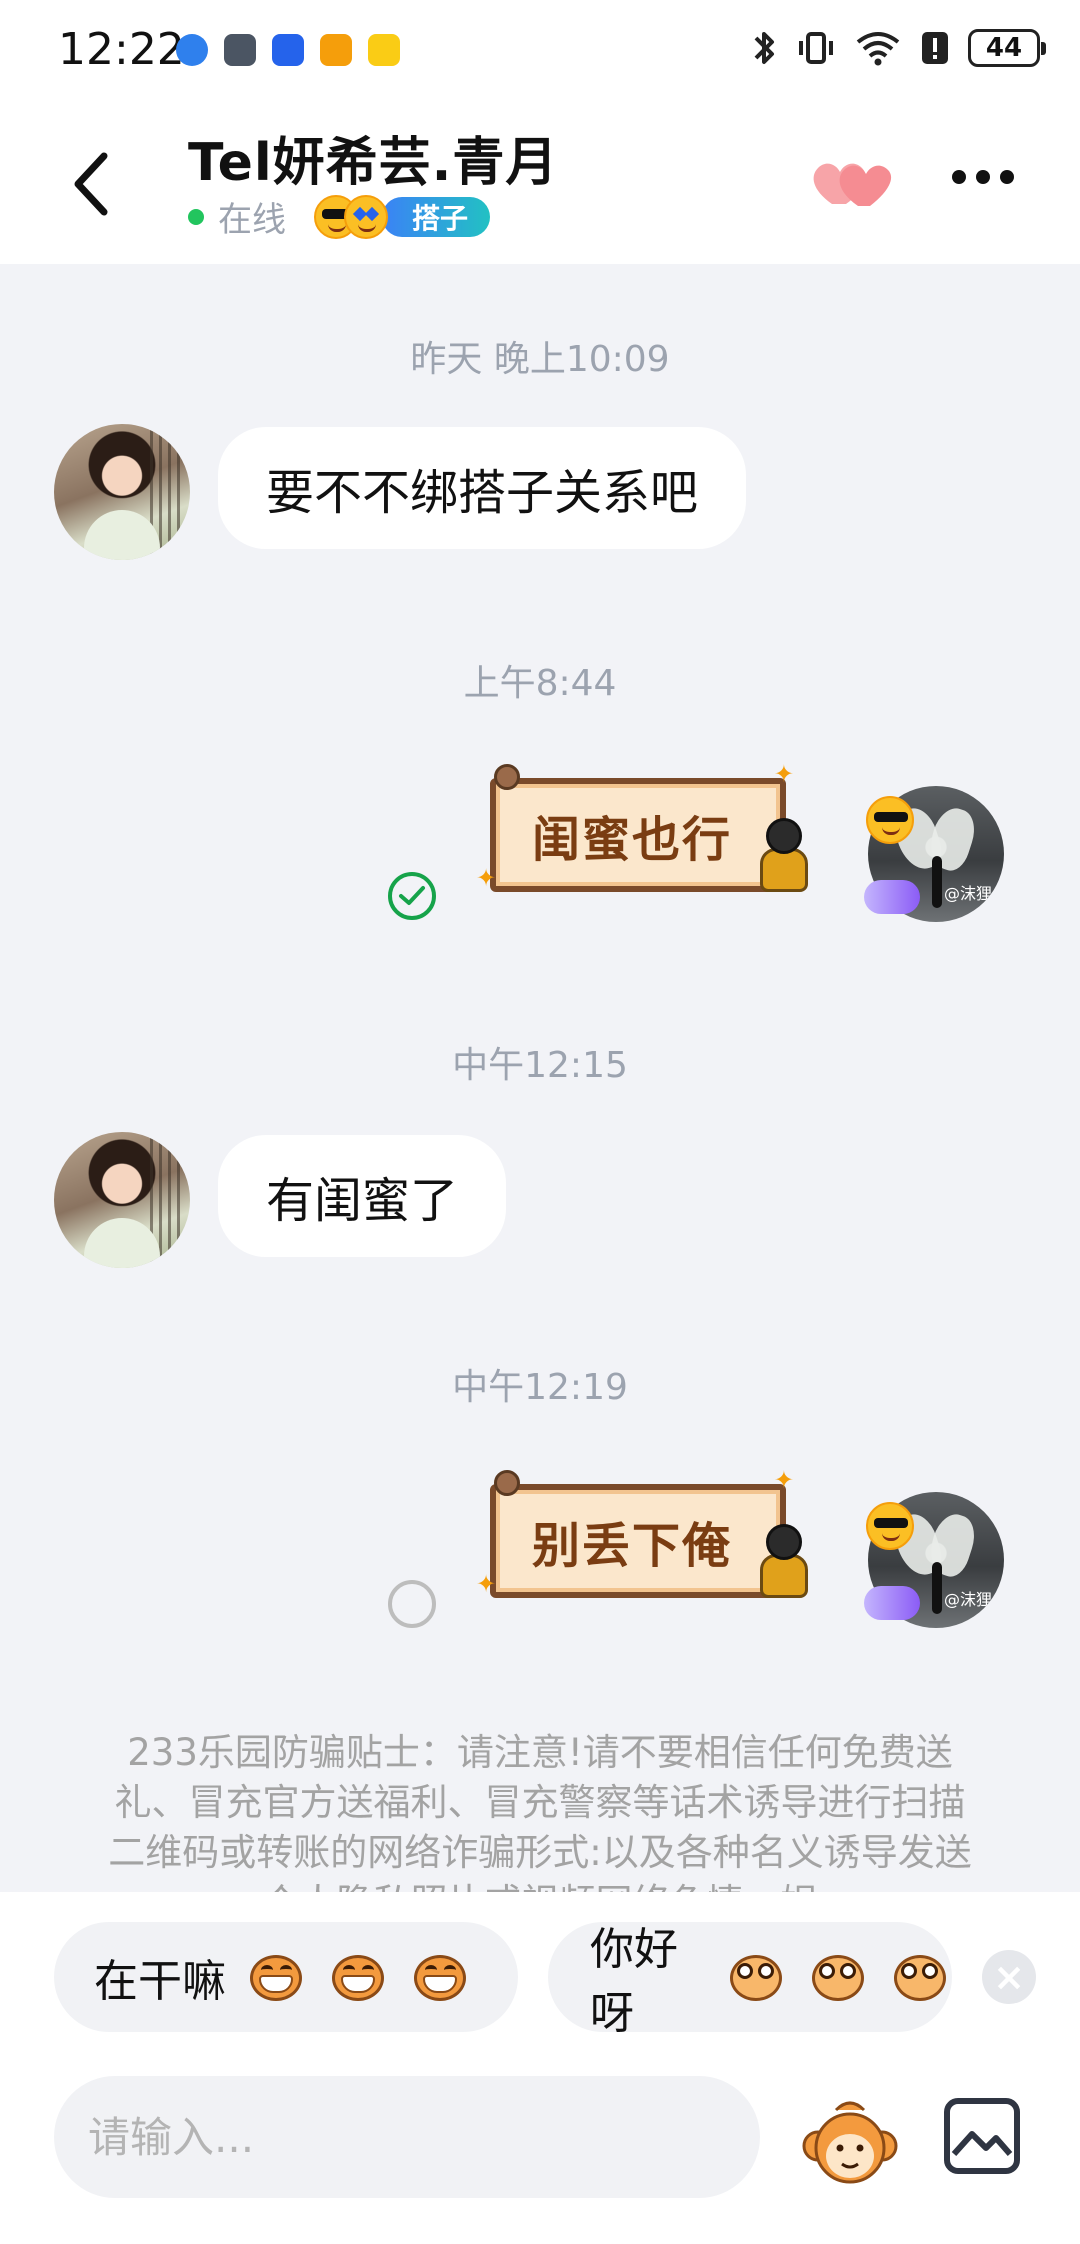 The width and height of the screenshot is (1080, 2244). Describe the element at coordinates (983, 177) in the screenshot. I see `more-options-icon` at that location.